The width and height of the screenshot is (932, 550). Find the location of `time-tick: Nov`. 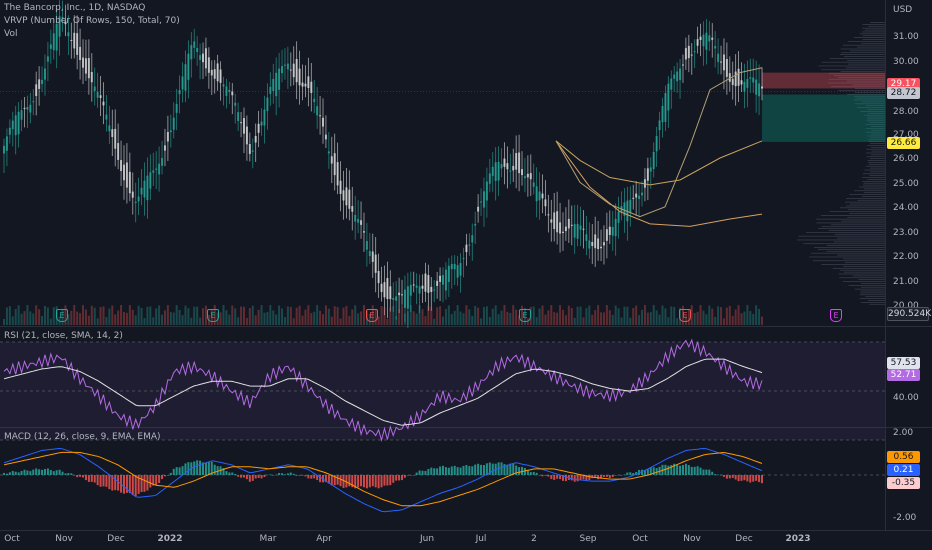

time-tick: Nov is located at coordinates (64, 539).